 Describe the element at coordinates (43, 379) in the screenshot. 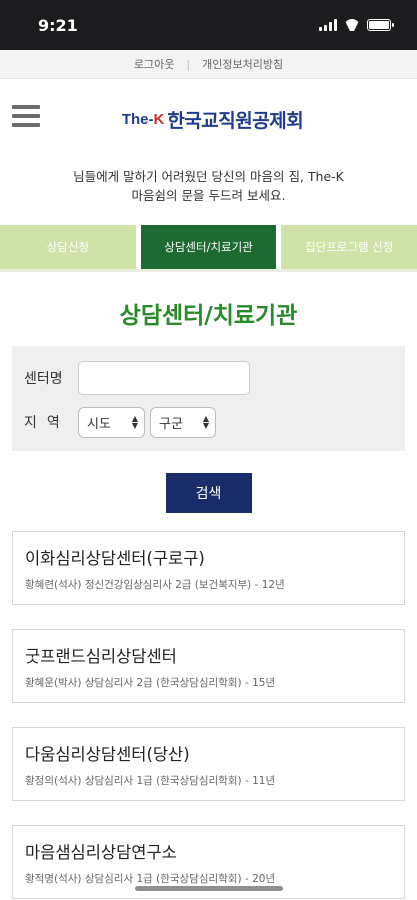

I see `center-name-label: 센터명` at that location.